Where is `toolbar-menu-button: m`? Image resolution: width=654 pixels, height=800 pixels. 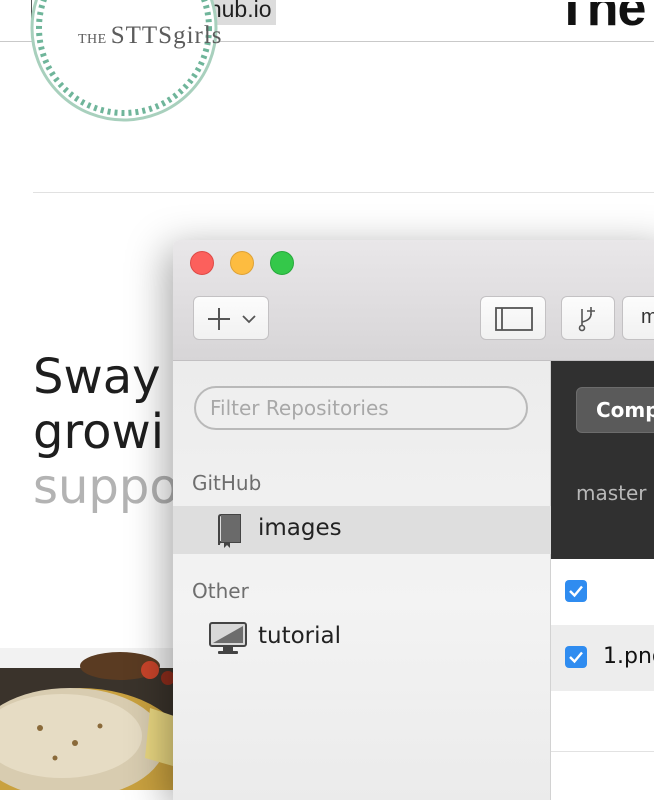 toolbar-menu-button: m is located at coordinates (638, 318).